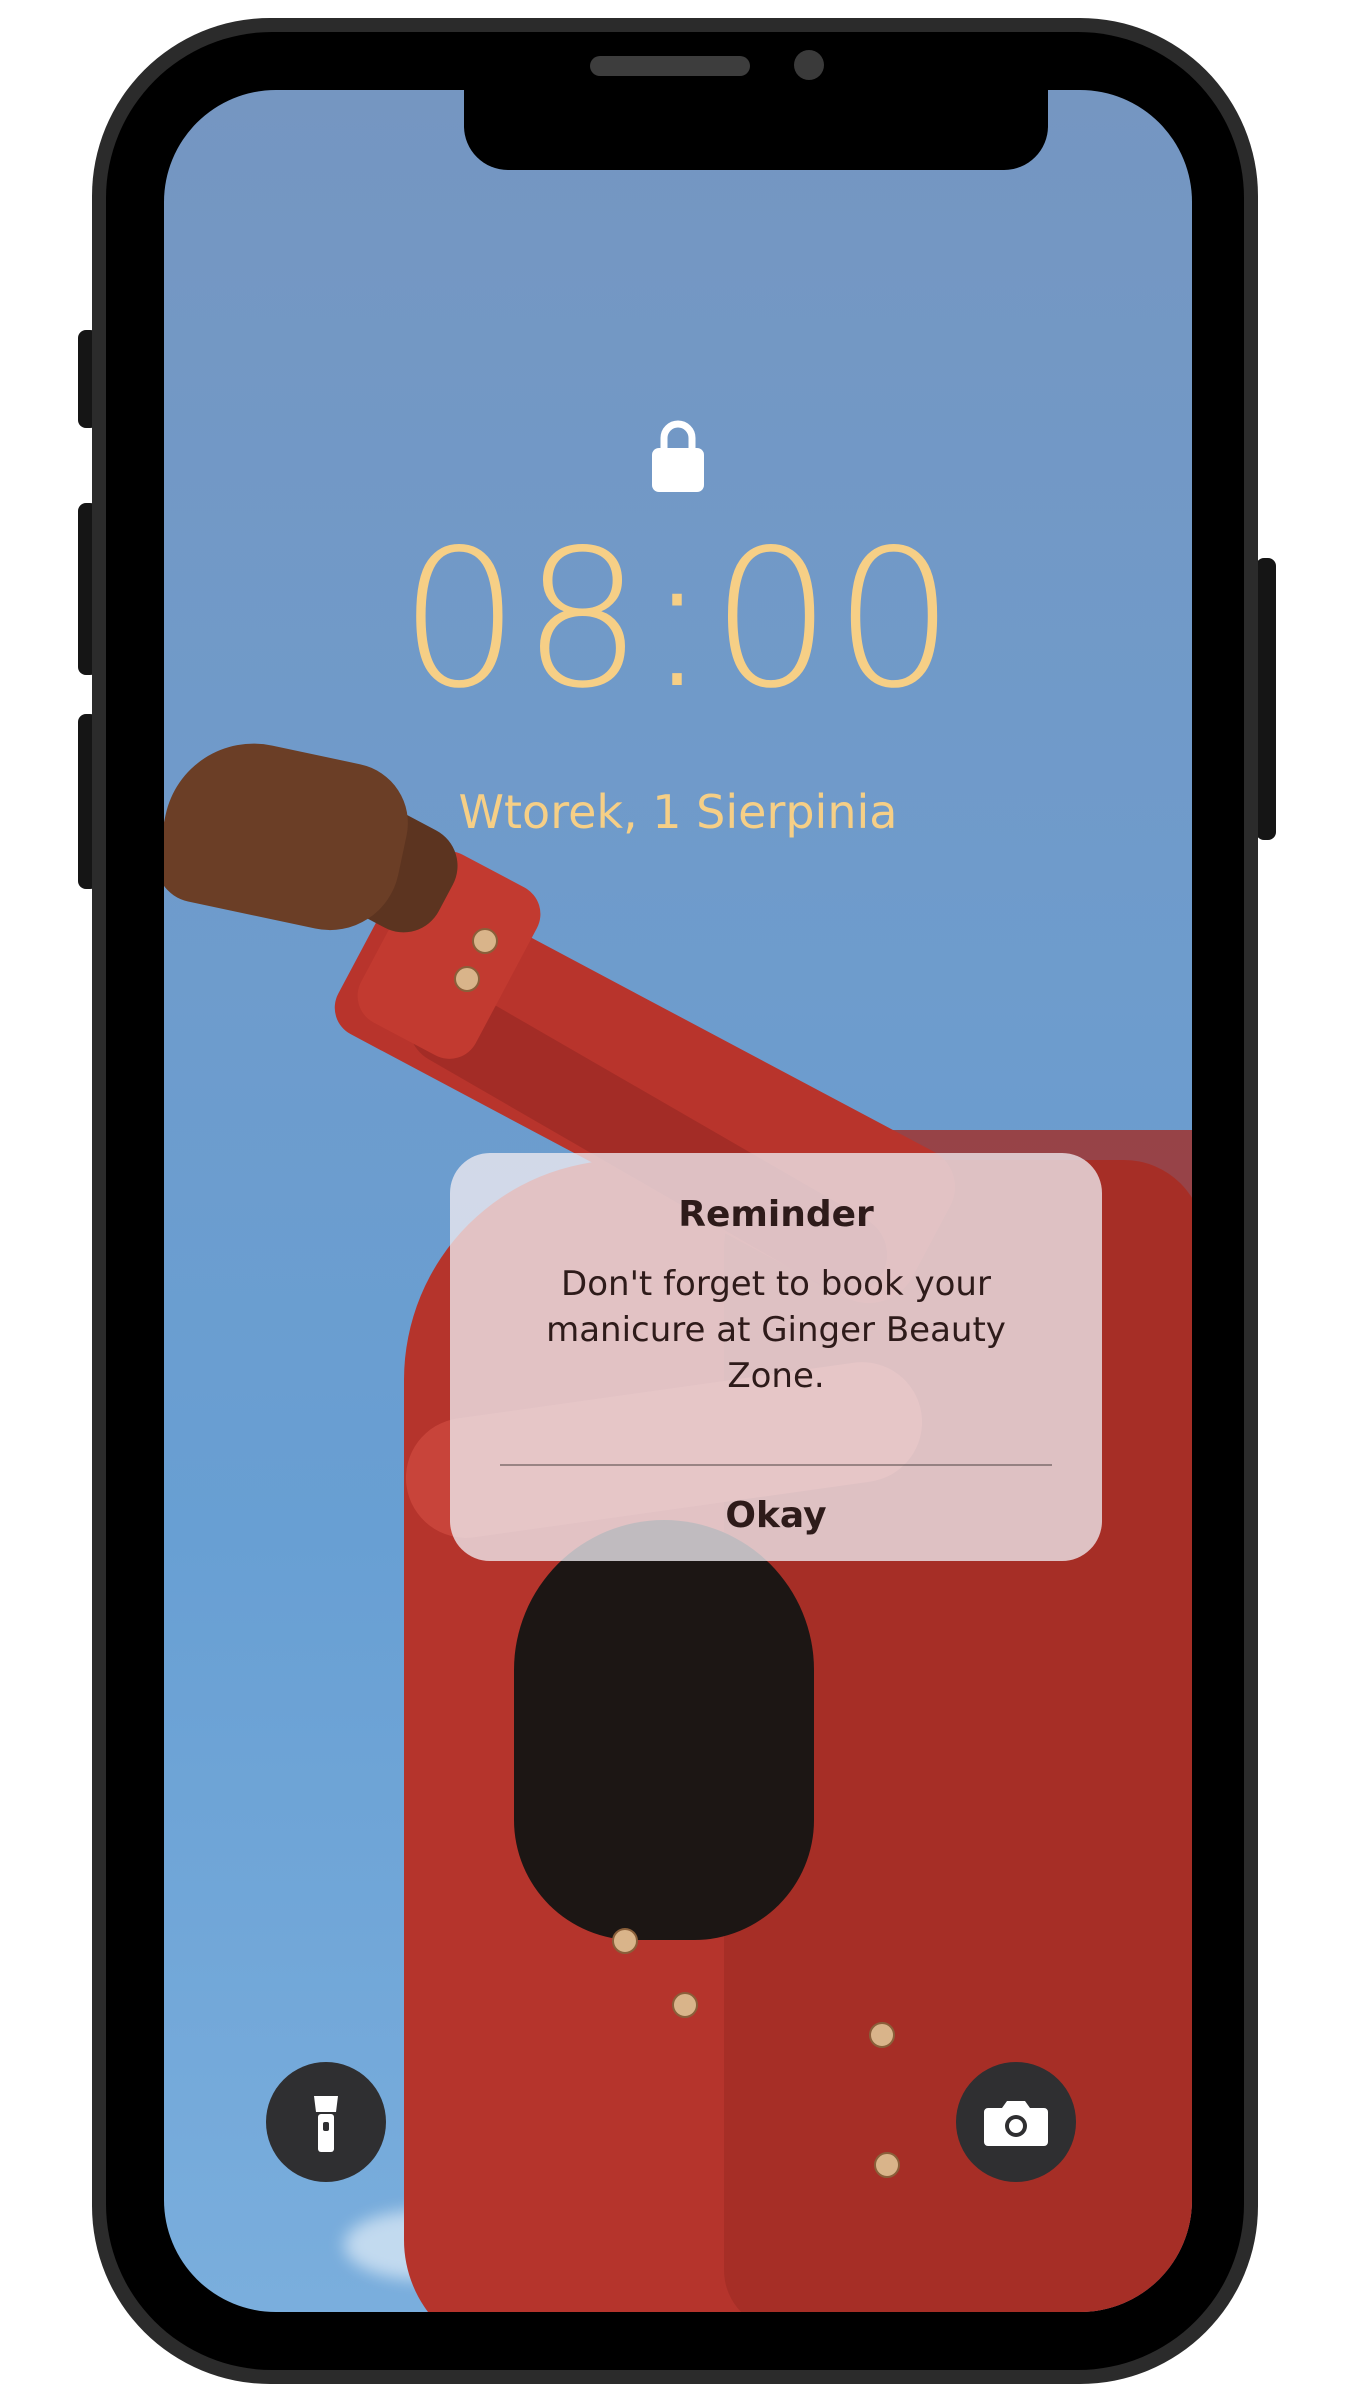 The image size is (1350, 2400). Describe the element at coordinates (664, 1730) in the screenshot. I see `wallpaper-hair` at that location.